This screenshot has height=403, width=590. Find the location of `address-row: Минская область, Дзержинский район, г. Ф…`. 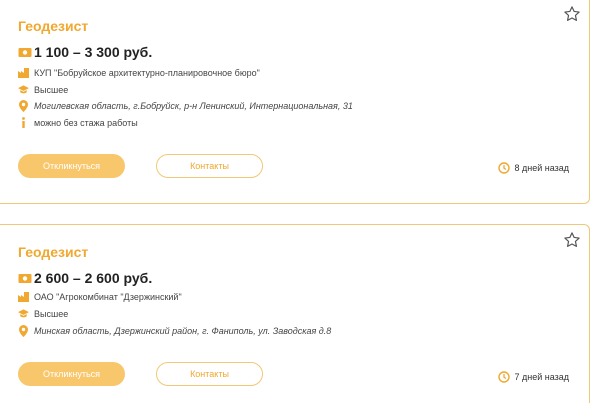

address-row: Минская область, Дзержинский район, г. Ф… is located at coordinates (174, 330).